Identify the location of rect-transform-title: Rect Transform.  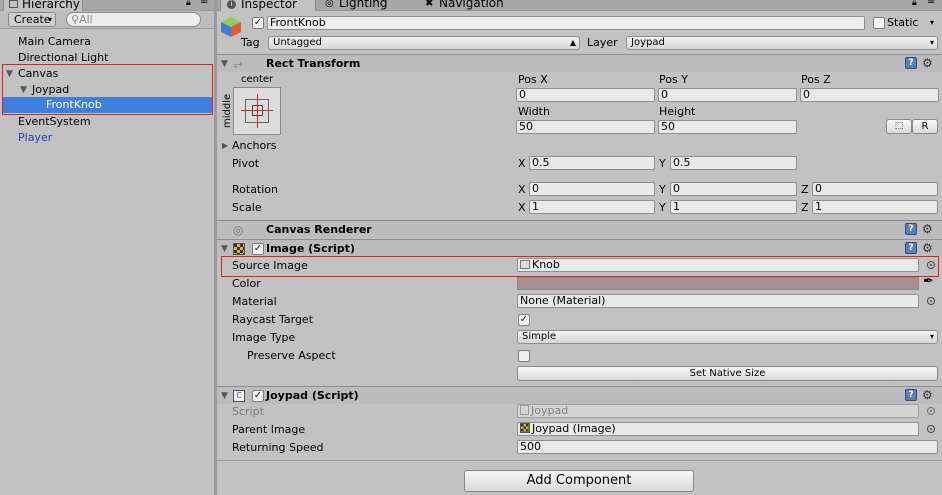
(313, 63).